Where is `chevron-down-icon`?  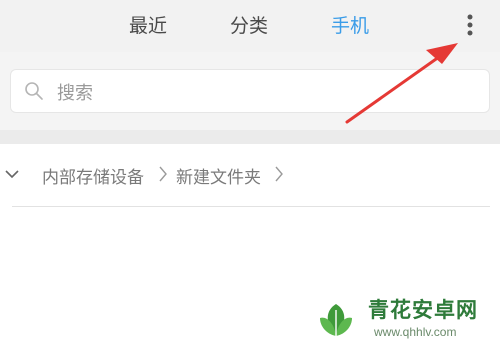
chevron-down-icon is located at coordinates (12, 174).